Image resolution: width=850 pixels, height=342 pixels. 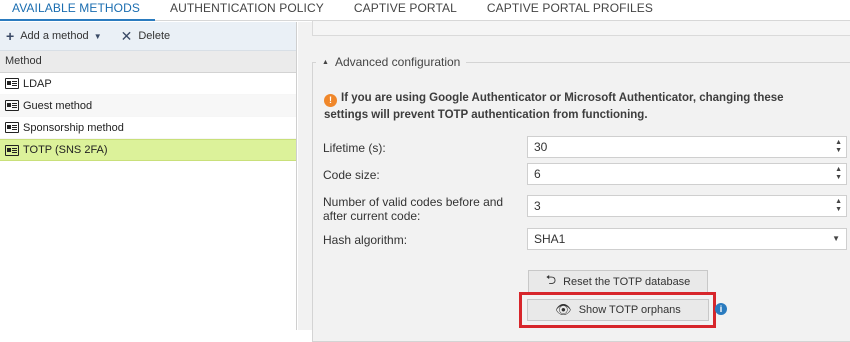 What do you see at coordinates (351, 175) in the screenshot?
I see `code-size-label: Code size:` at bounding box center [351, 175].